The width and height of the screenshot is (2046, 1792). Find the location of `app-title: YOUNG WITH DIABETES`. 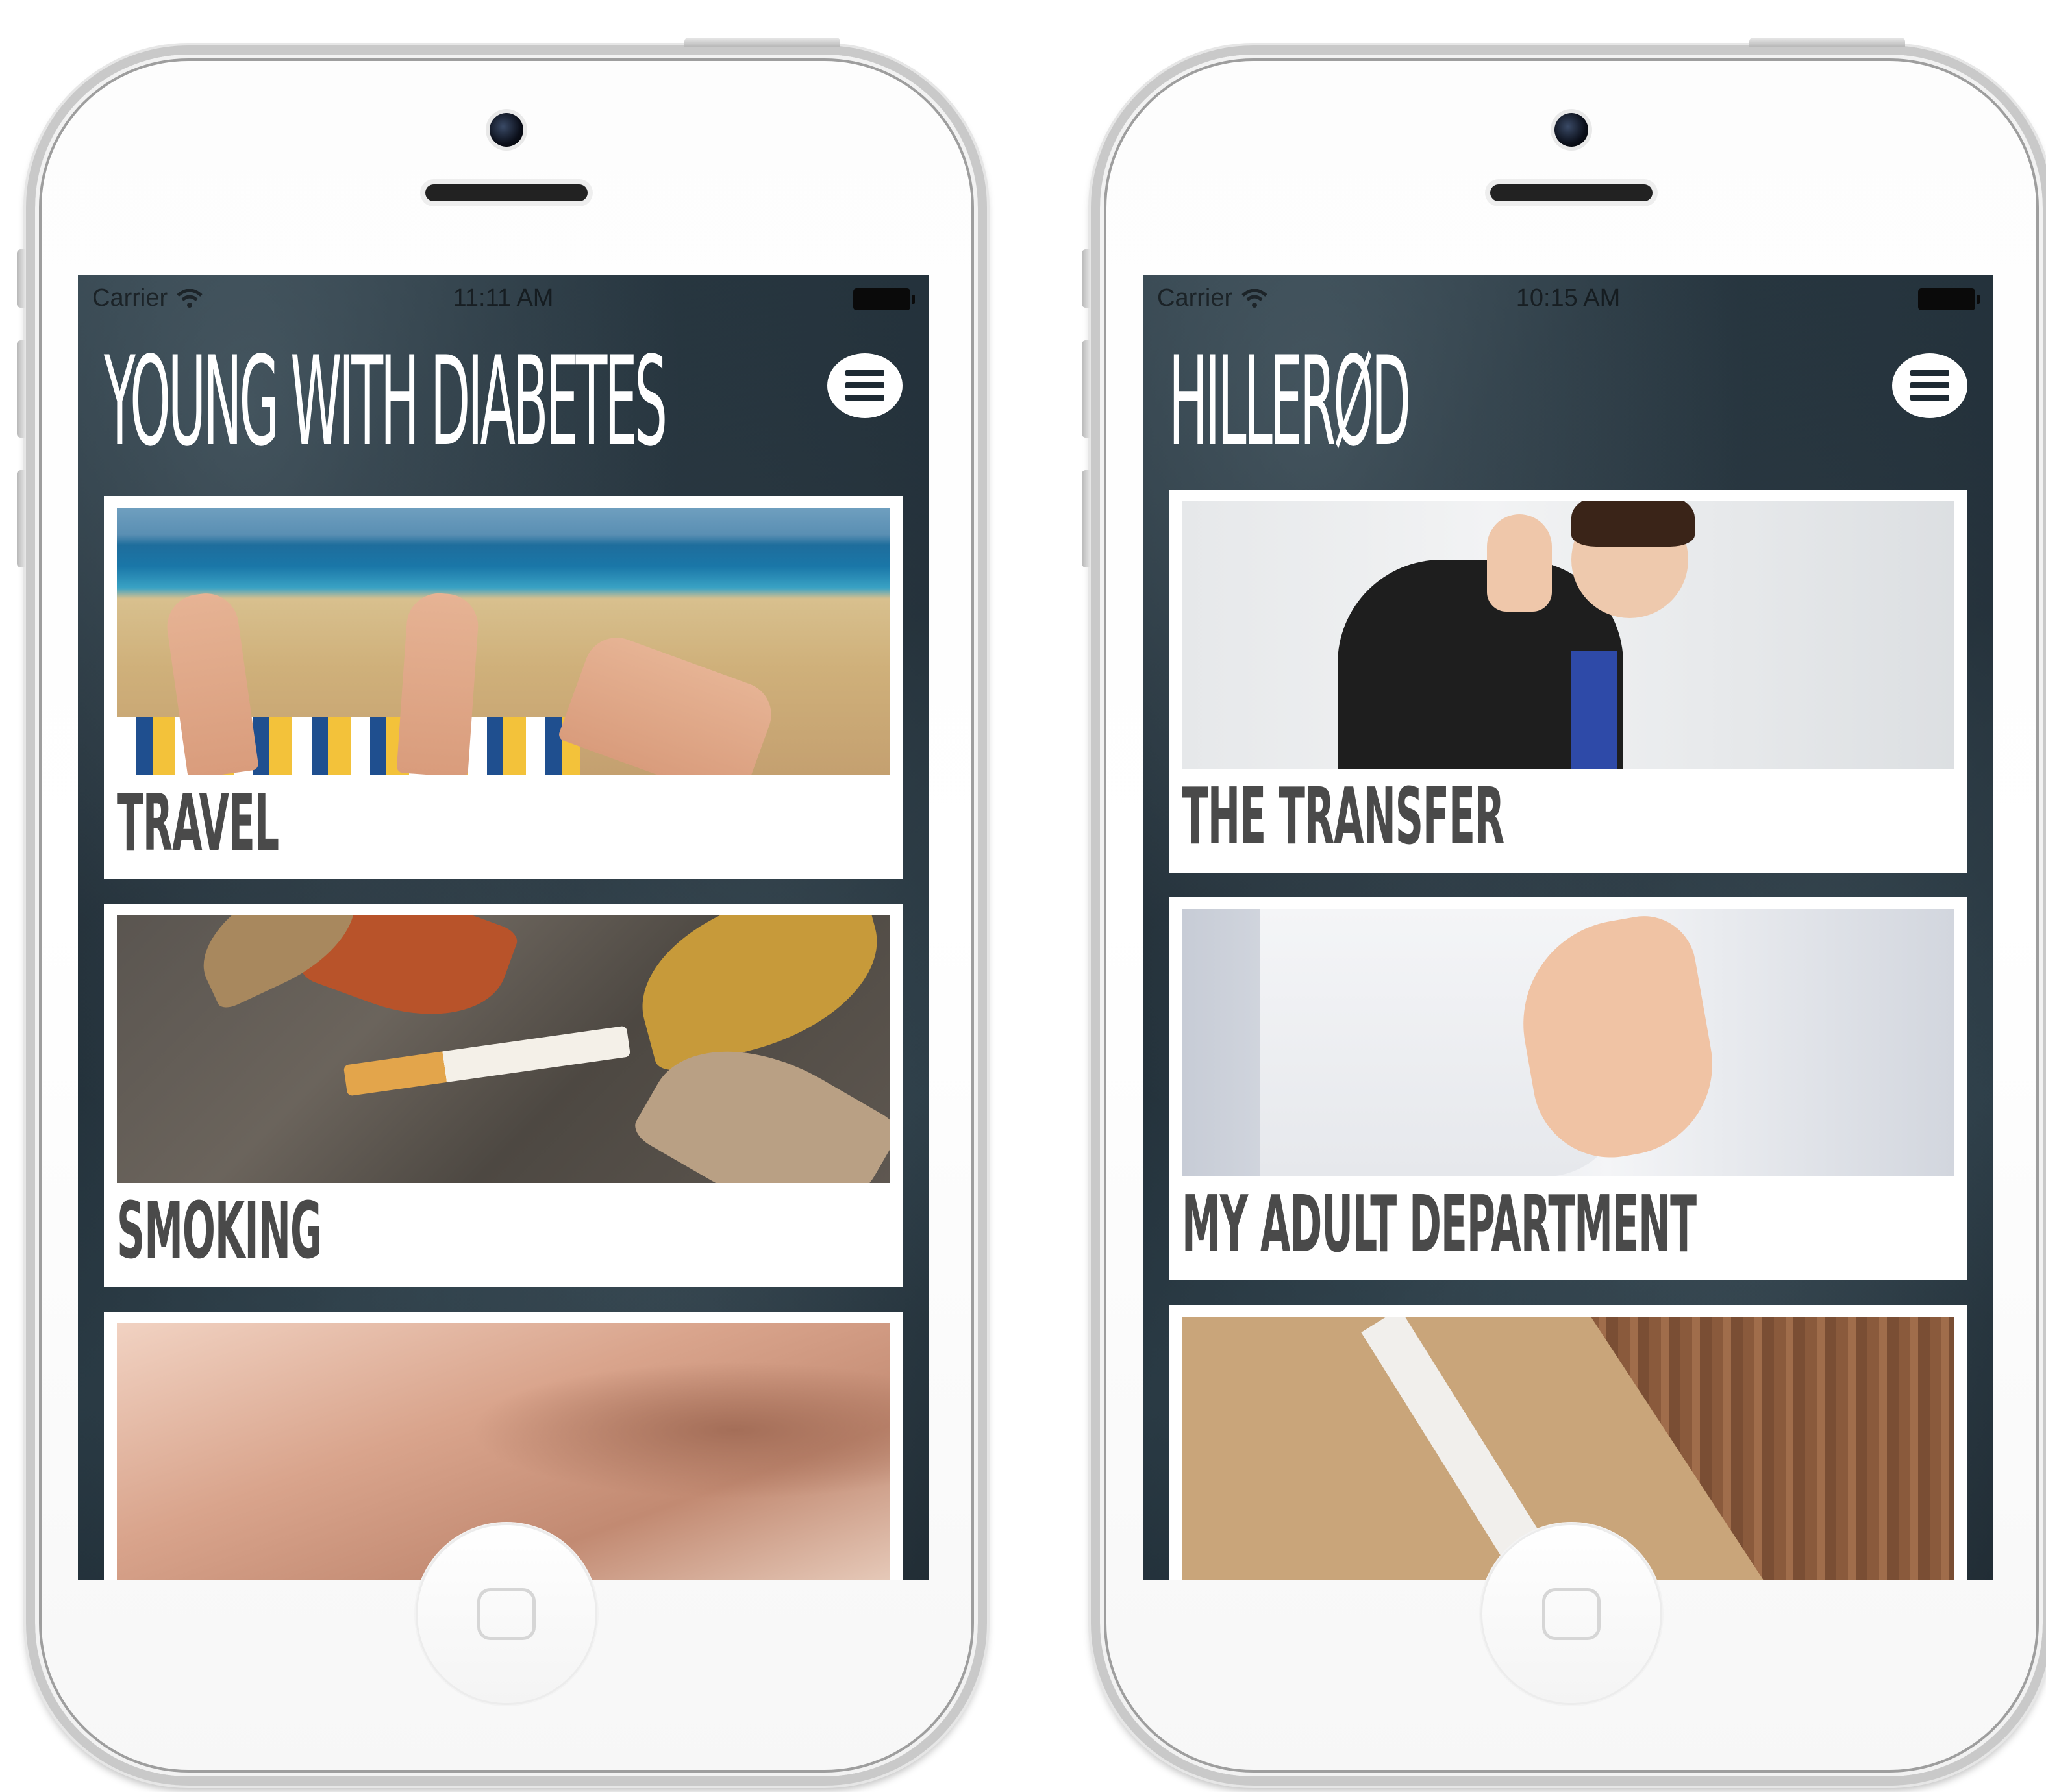

app-title: YOUNG WITH DIABETES is located at coordinates (385, 401).